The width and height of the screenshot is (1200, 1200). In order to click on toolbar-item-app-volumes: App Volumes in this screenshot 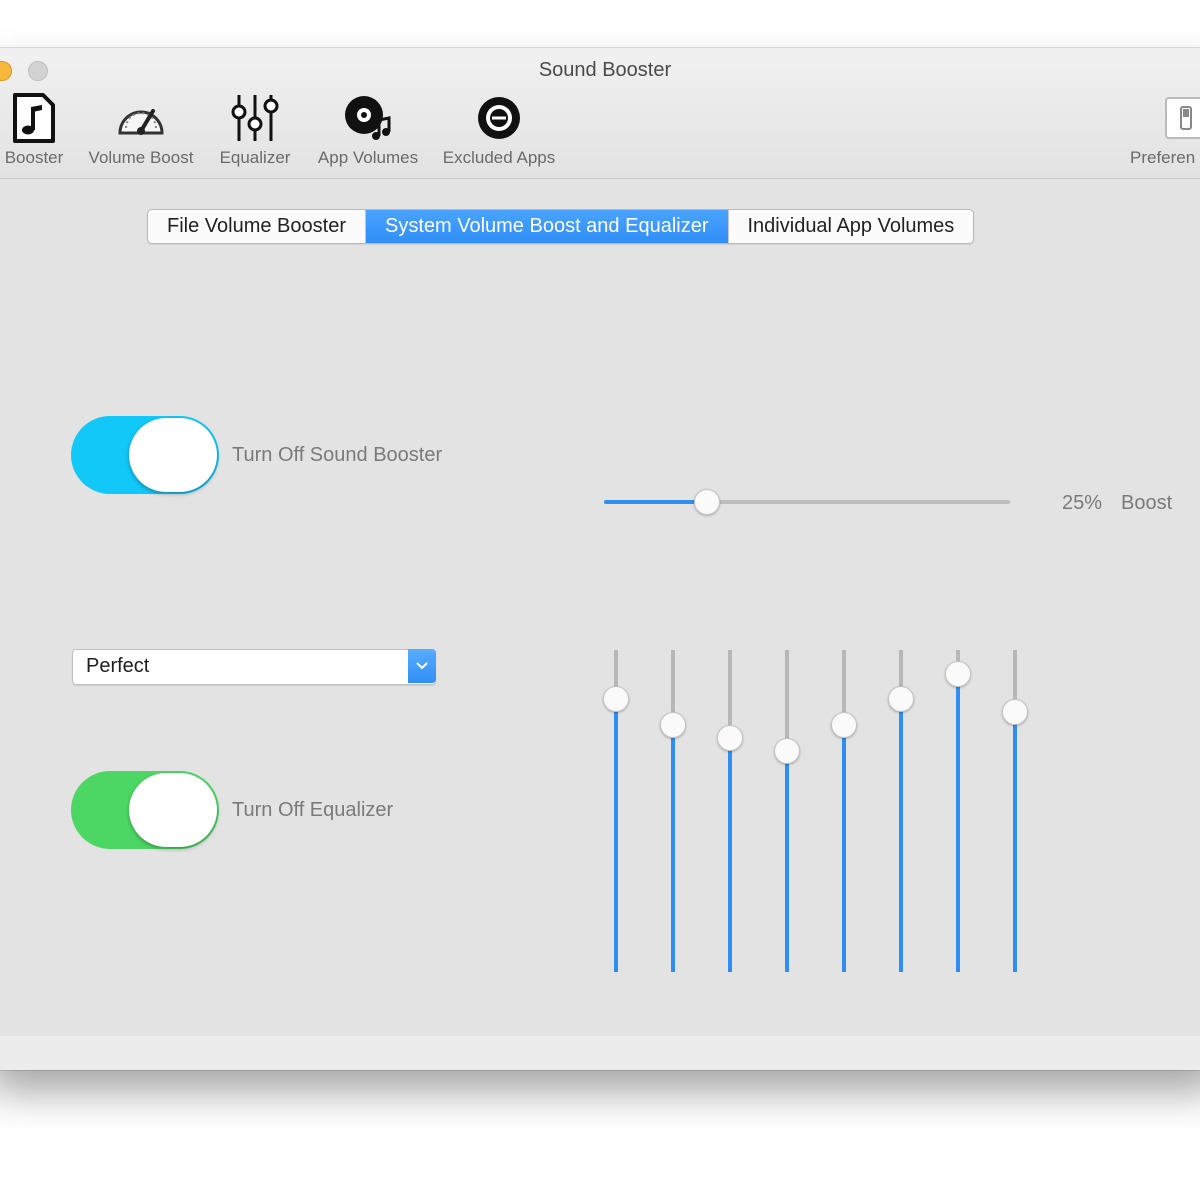, I will do `click(368, 130)`.